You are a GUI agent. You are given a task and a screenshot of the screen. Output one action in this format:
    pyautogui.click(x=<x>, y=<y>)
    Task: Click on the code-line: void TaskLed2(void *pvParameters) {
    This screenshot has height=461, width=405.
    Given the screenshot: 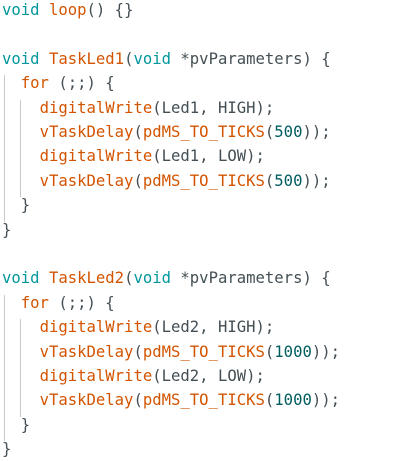 What is the action you would take?
    pyautogui.click(x=203, y=278)
    